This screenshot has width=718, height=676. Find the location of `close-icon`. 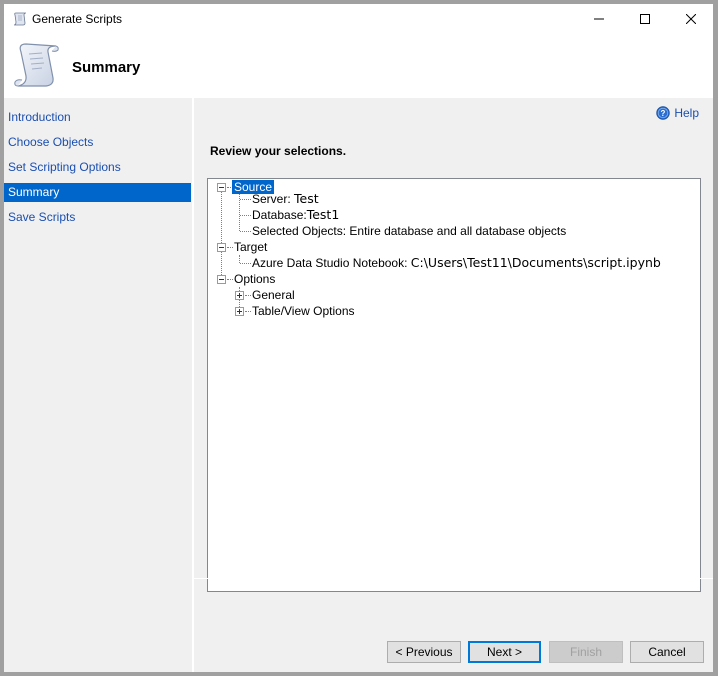

close-icon is located at coordinates (691, 19).